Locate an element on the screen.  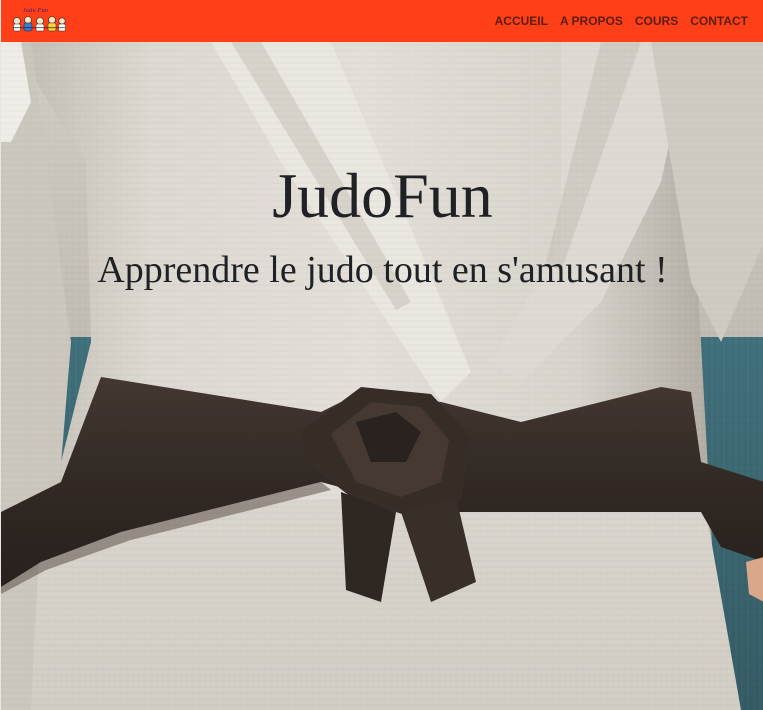
navbar: Judo Fun ACCUEIL A PROPOS COURS CONTACT is located at coordinates (382, 21).